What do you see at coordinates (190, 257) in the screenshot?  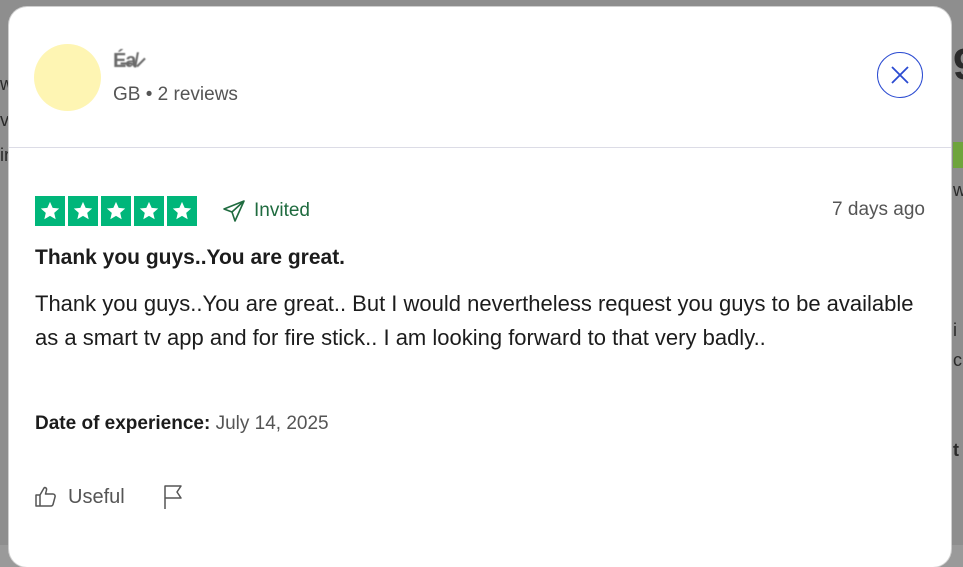 I see `review-title: Thank you guys..You are great.` at bounding box center [190, 257].